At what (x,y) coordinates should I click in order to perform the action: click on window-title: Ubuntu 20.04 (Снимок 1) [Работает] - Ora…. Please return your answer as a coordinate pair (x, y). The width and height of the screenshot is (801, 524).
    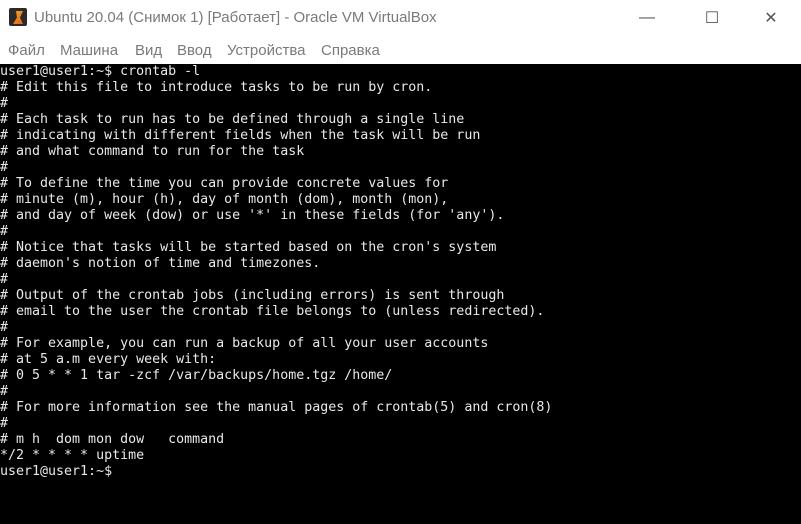
    Looking at the image, I should click on (235, 17).